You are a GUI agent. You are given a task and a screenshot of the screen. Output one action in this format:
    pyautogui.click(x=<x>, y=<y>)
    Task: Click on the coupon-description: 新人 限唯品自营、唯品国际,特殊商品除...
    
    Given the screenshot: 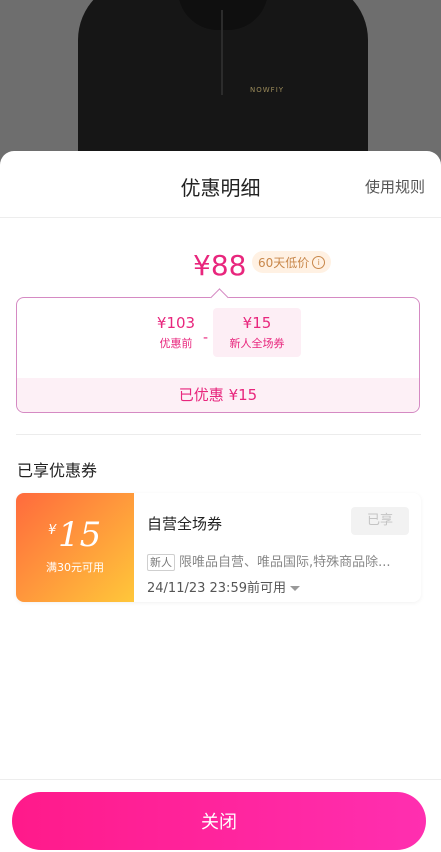 What is the action you would take?
    pyautogui.click(x=278, y=561)
    